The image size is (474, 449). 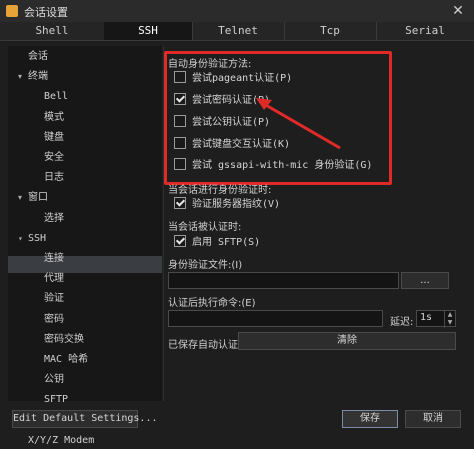 What do you see at coordinates (433, 419) in the screenshot?
I see `cancel-button: 取消` at bounding box center [433, 419].